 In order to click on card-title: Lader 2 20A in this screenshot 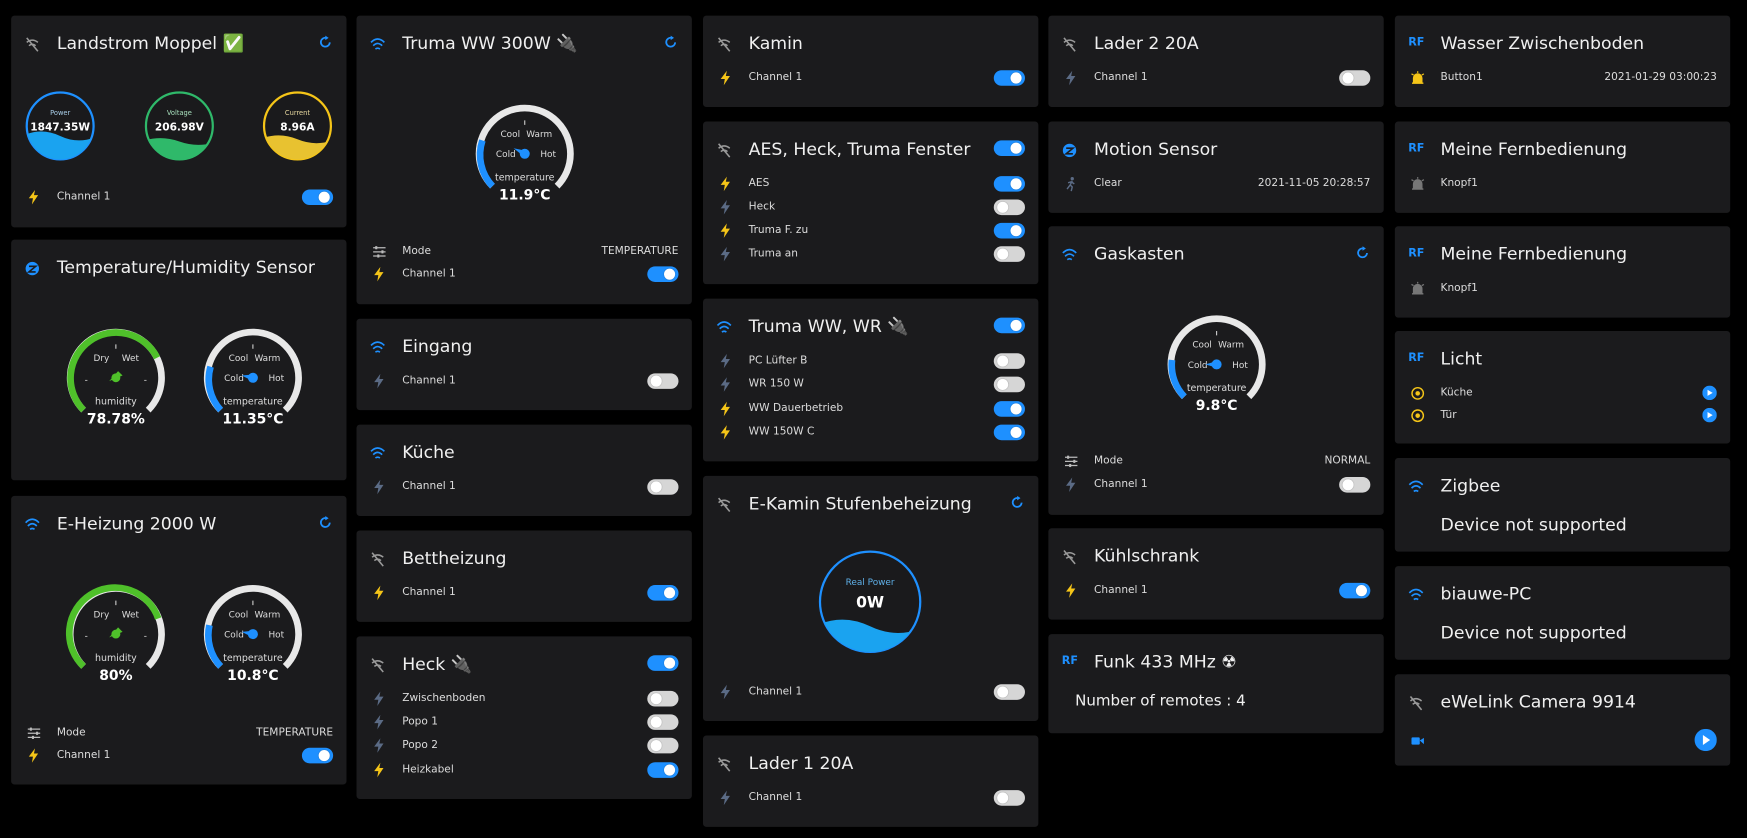, I will do `click(1146, 43)`.